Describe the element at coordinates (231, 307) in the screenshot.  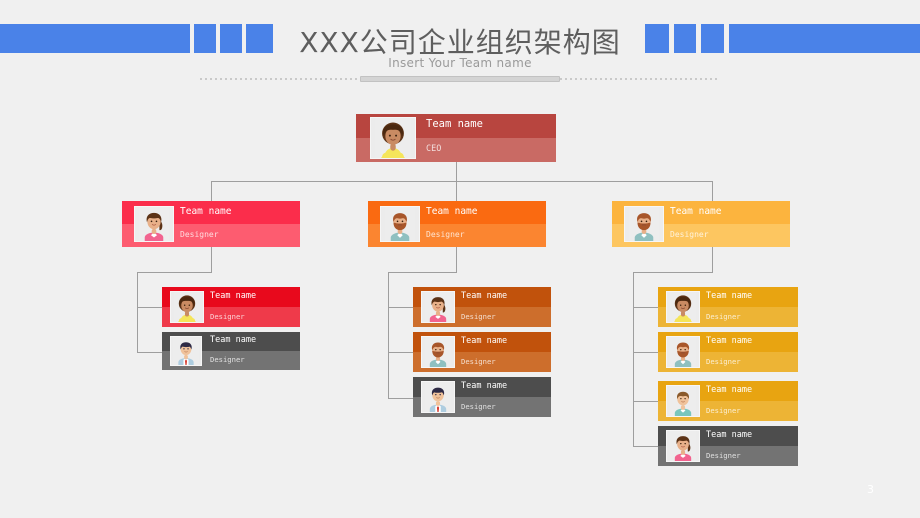
I see `org-node-b1c1: Team name Designer` at that location.